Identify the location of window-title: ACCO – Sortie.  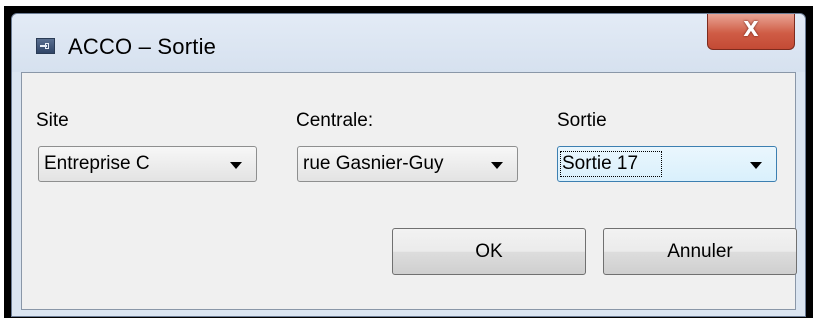
(142, 46).